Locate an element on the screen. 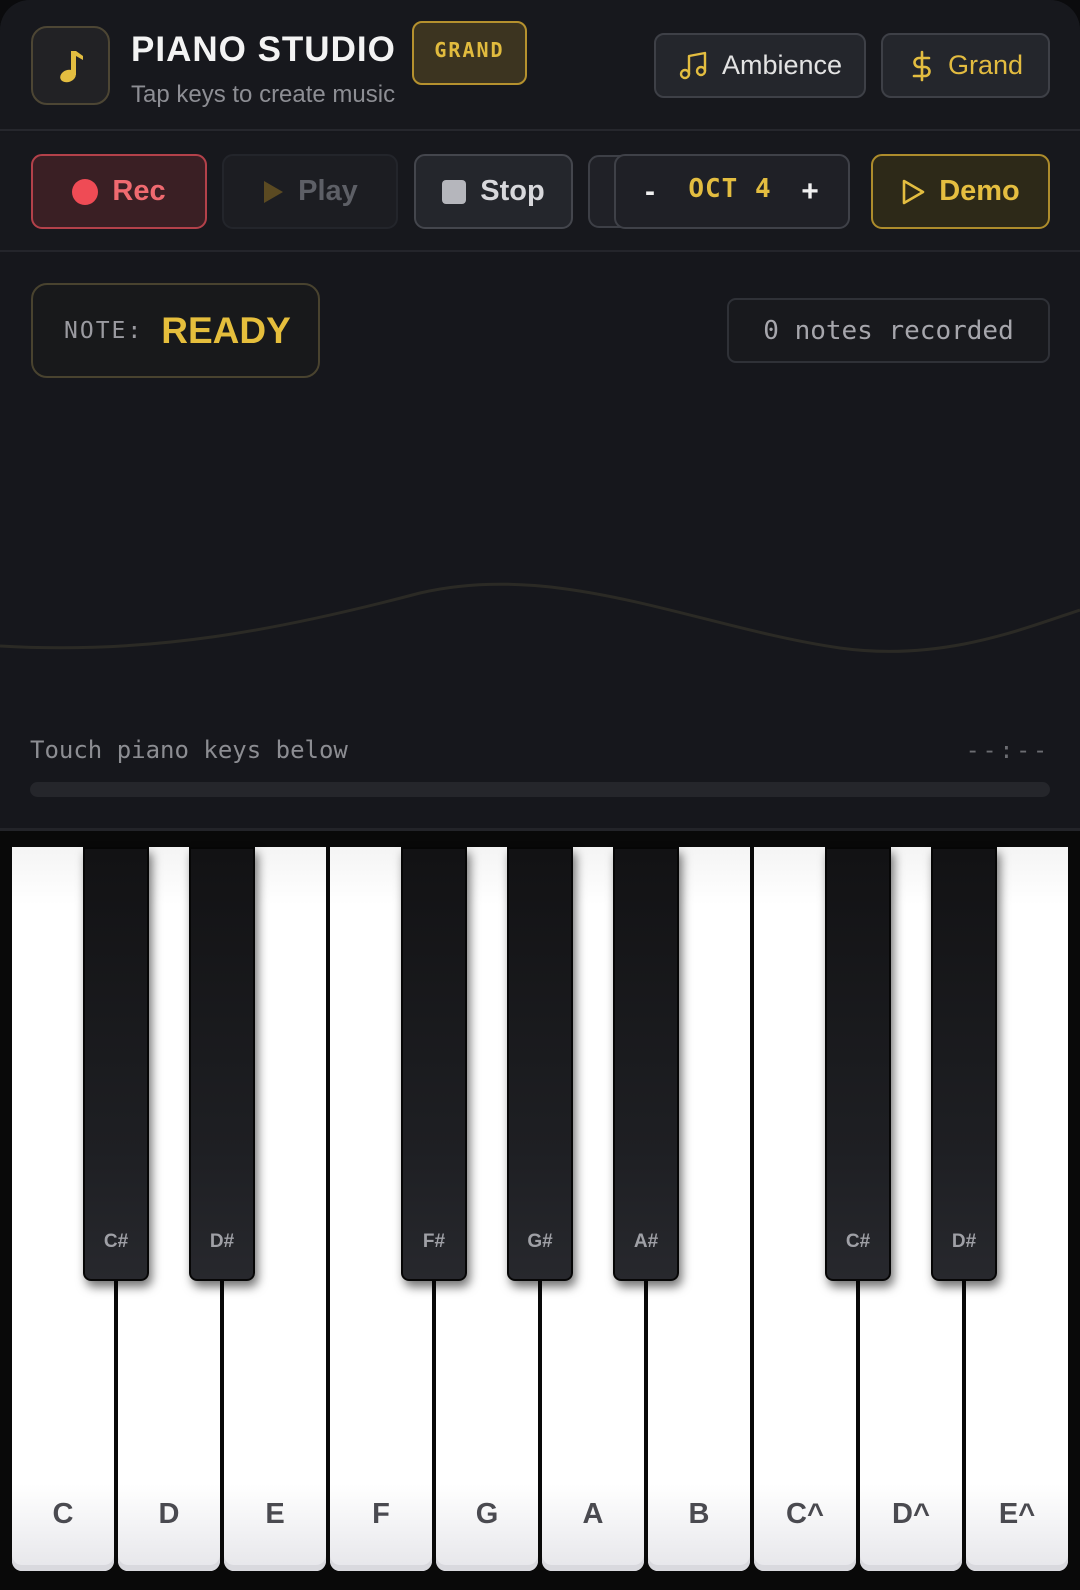 The width and height of the screenshot is (1080, 1590). stop-button: Stop is located at coordinates (493, 191).